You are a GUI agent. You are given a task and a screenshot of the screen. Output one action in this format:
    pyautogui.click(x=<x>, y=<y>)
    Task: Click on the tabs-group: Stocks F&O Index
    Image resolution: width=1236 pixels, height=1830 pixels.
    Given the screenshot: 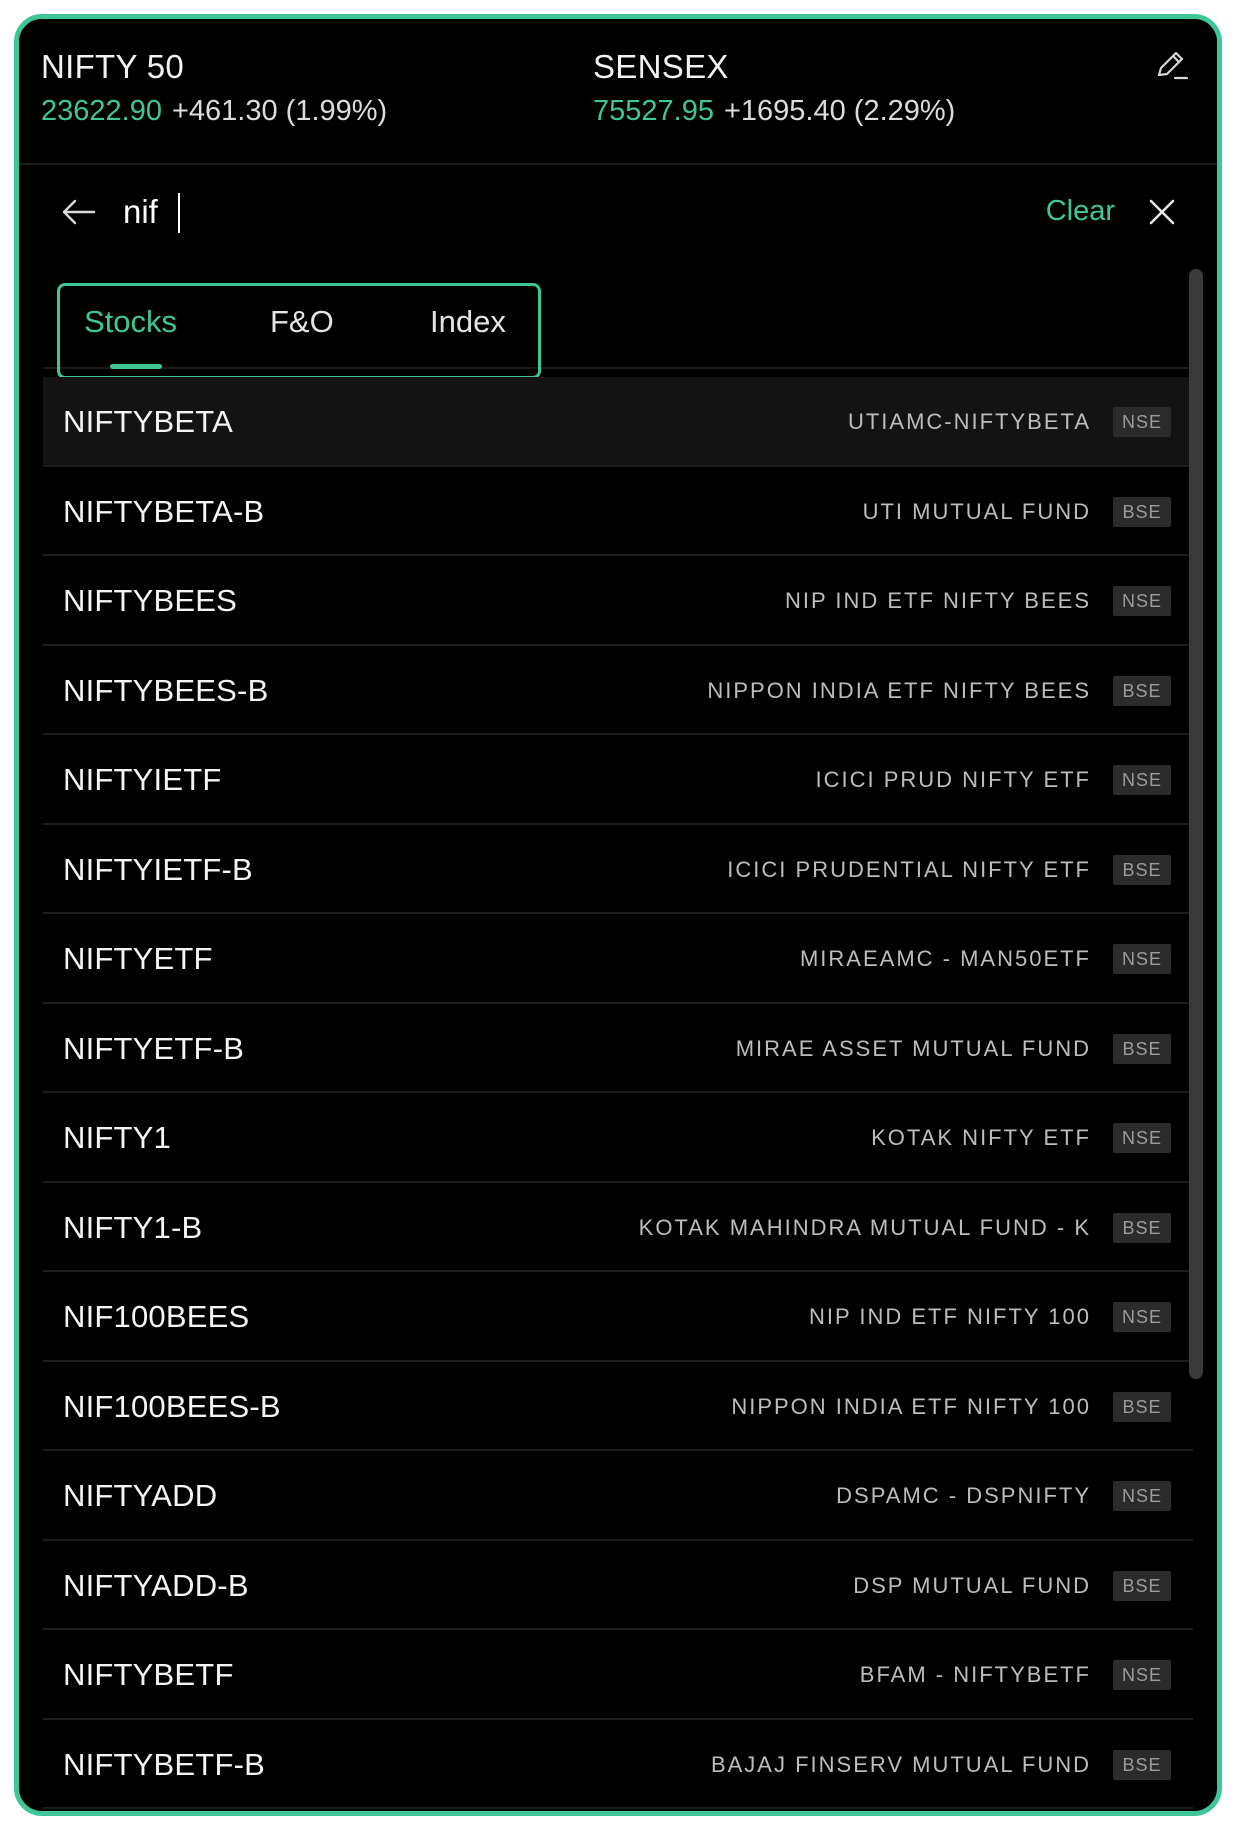 What is the action you would take?
    pyautogui.click(x=299, y=331)
    